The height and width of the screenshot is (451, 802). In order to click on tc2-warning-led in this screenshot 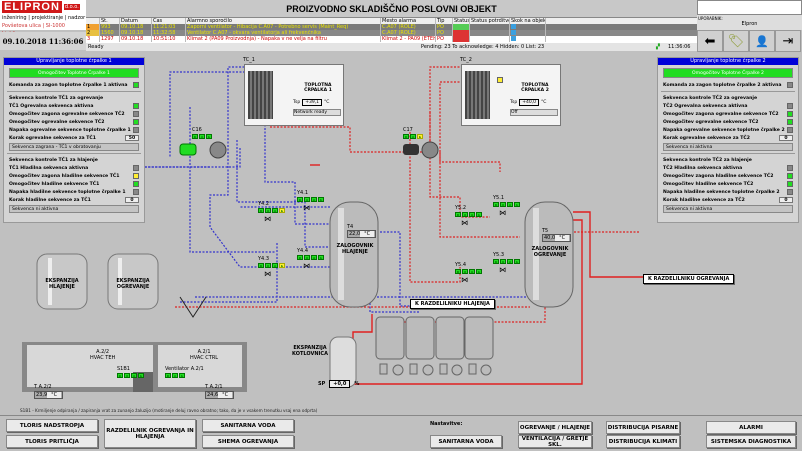, I will do `click(500, 80)`.